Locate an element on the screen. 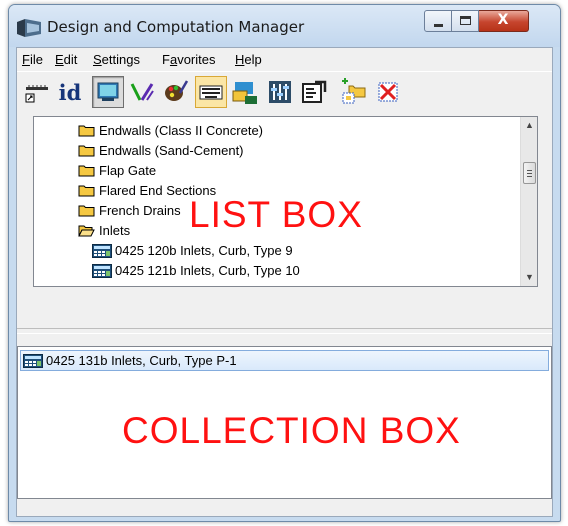 The width and height of the screenshot is (568, 526). palette-tool-button is located at coordinates (176, 92).